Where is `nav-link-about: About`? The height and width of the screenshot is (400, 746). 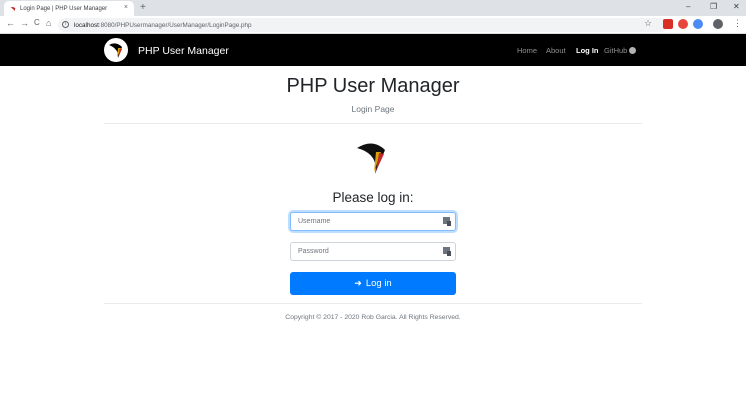
nav-link-about: About is located at coordinates (556, 50).